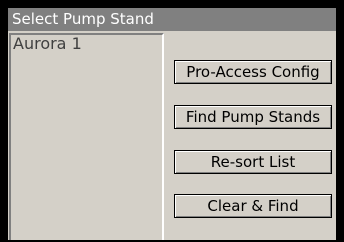  I want to click on clear-and-find-button: Clear & Find, so click(253, 206).